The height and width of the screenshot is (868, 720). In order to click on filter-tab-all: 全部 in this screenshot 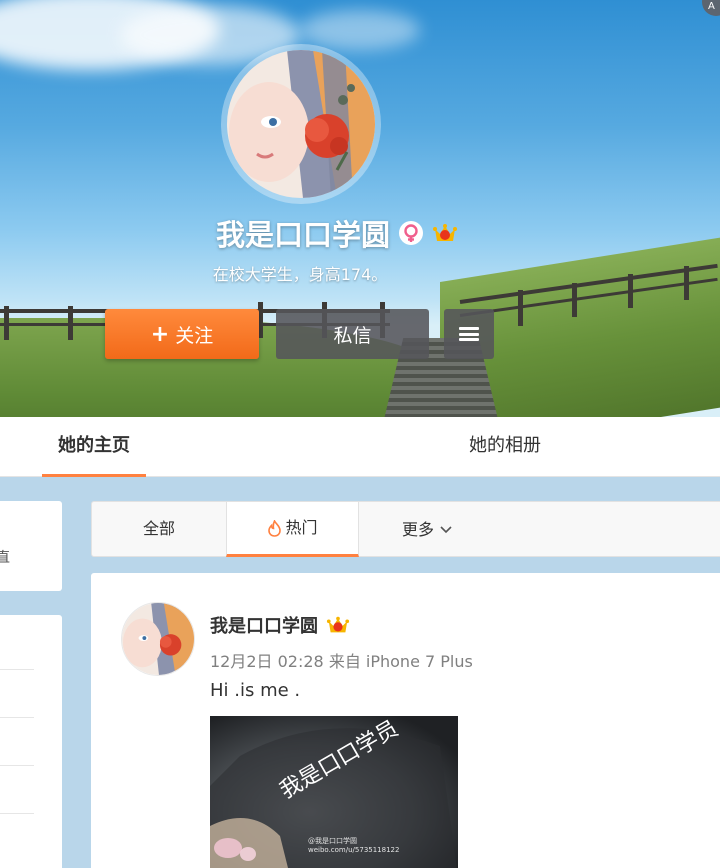, I will do `click(159, 529)`.